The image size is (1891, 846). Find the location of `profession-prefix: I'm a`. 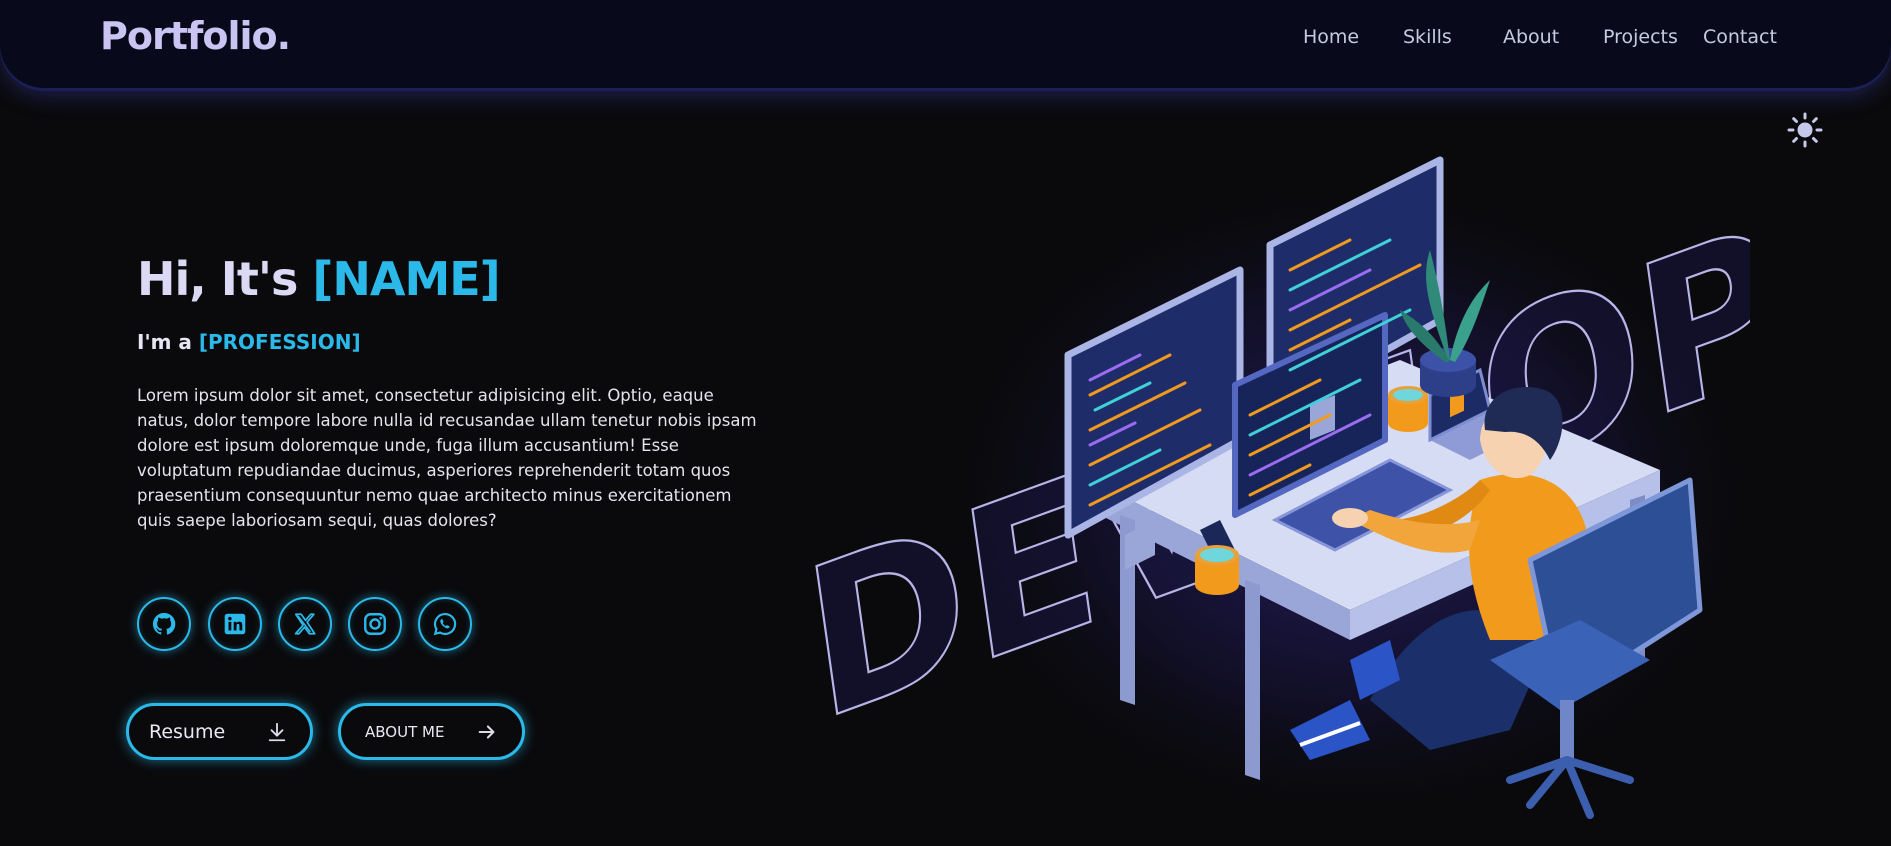

profession-prefix: I'm a is located at coordinates (168, 342).